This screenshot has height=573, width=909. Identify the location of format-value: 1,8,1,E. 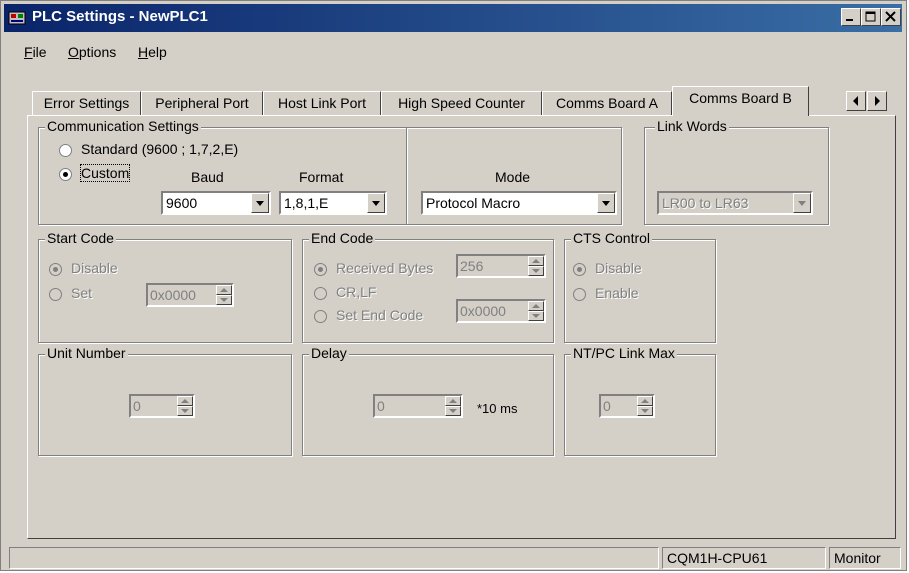
(306, 203).